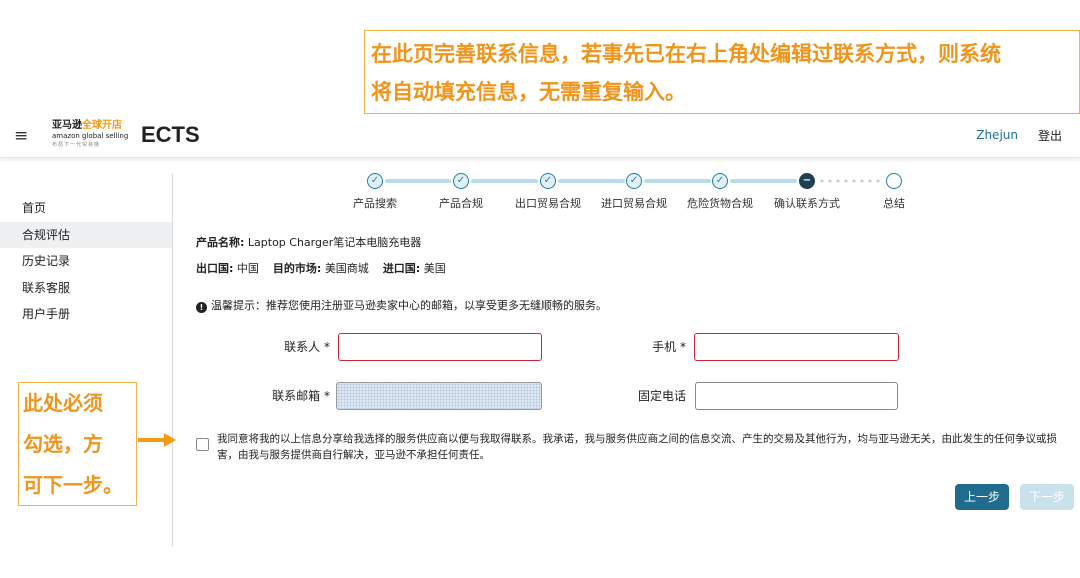  I want to click on step-label-dangerous-goods: 危险货物合规, so click(720, 203).